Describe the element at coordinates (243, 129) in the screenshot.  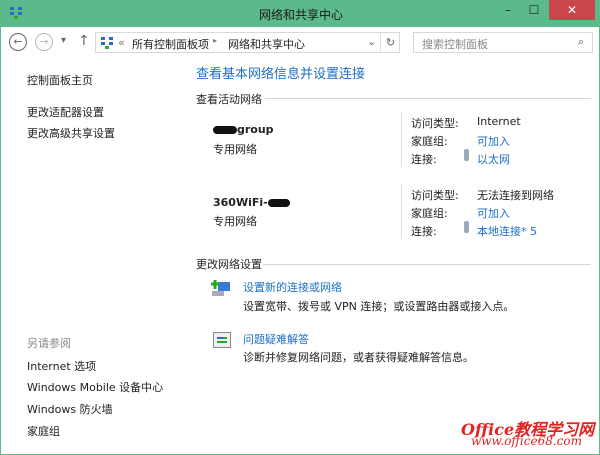
I see `network-name: group` at that location.